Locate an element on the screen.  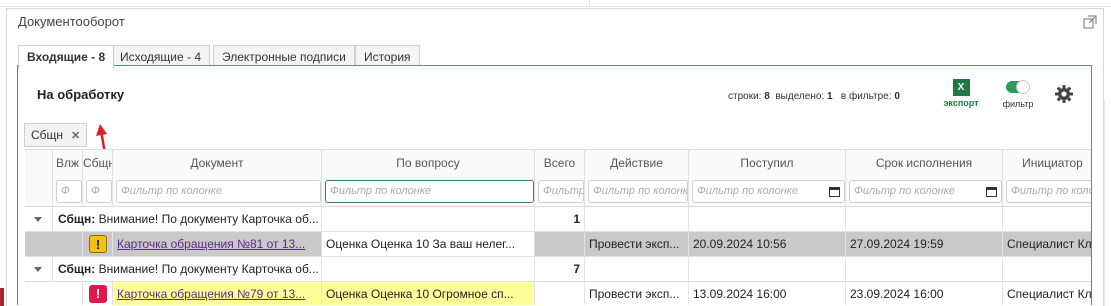
top-strip is located at coordinates (555, 3).